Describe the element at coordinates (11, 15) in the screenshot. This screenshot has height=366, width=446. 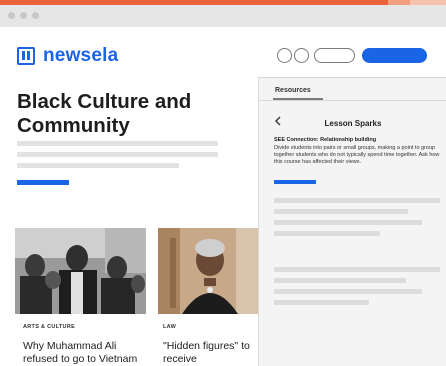
I see `window-close-dot` at that location.